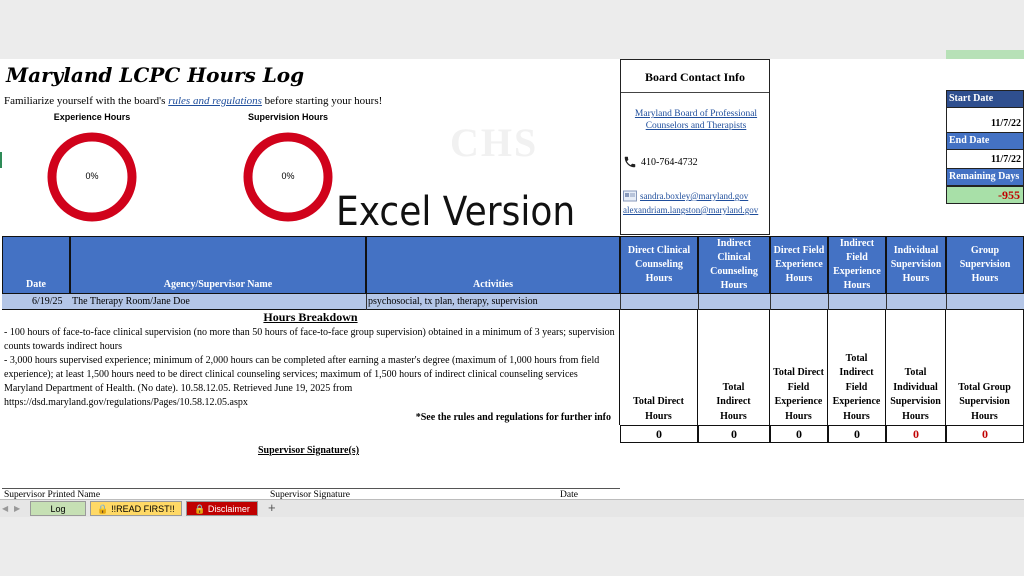 Image resolution: width=1024 pixels, height=576 pixels. What do you see at coordinates (690, 210) in the screenshot?
I see `email-link-2: alexandriam.langston@maryland.gov` at bounding box center [690, 210].